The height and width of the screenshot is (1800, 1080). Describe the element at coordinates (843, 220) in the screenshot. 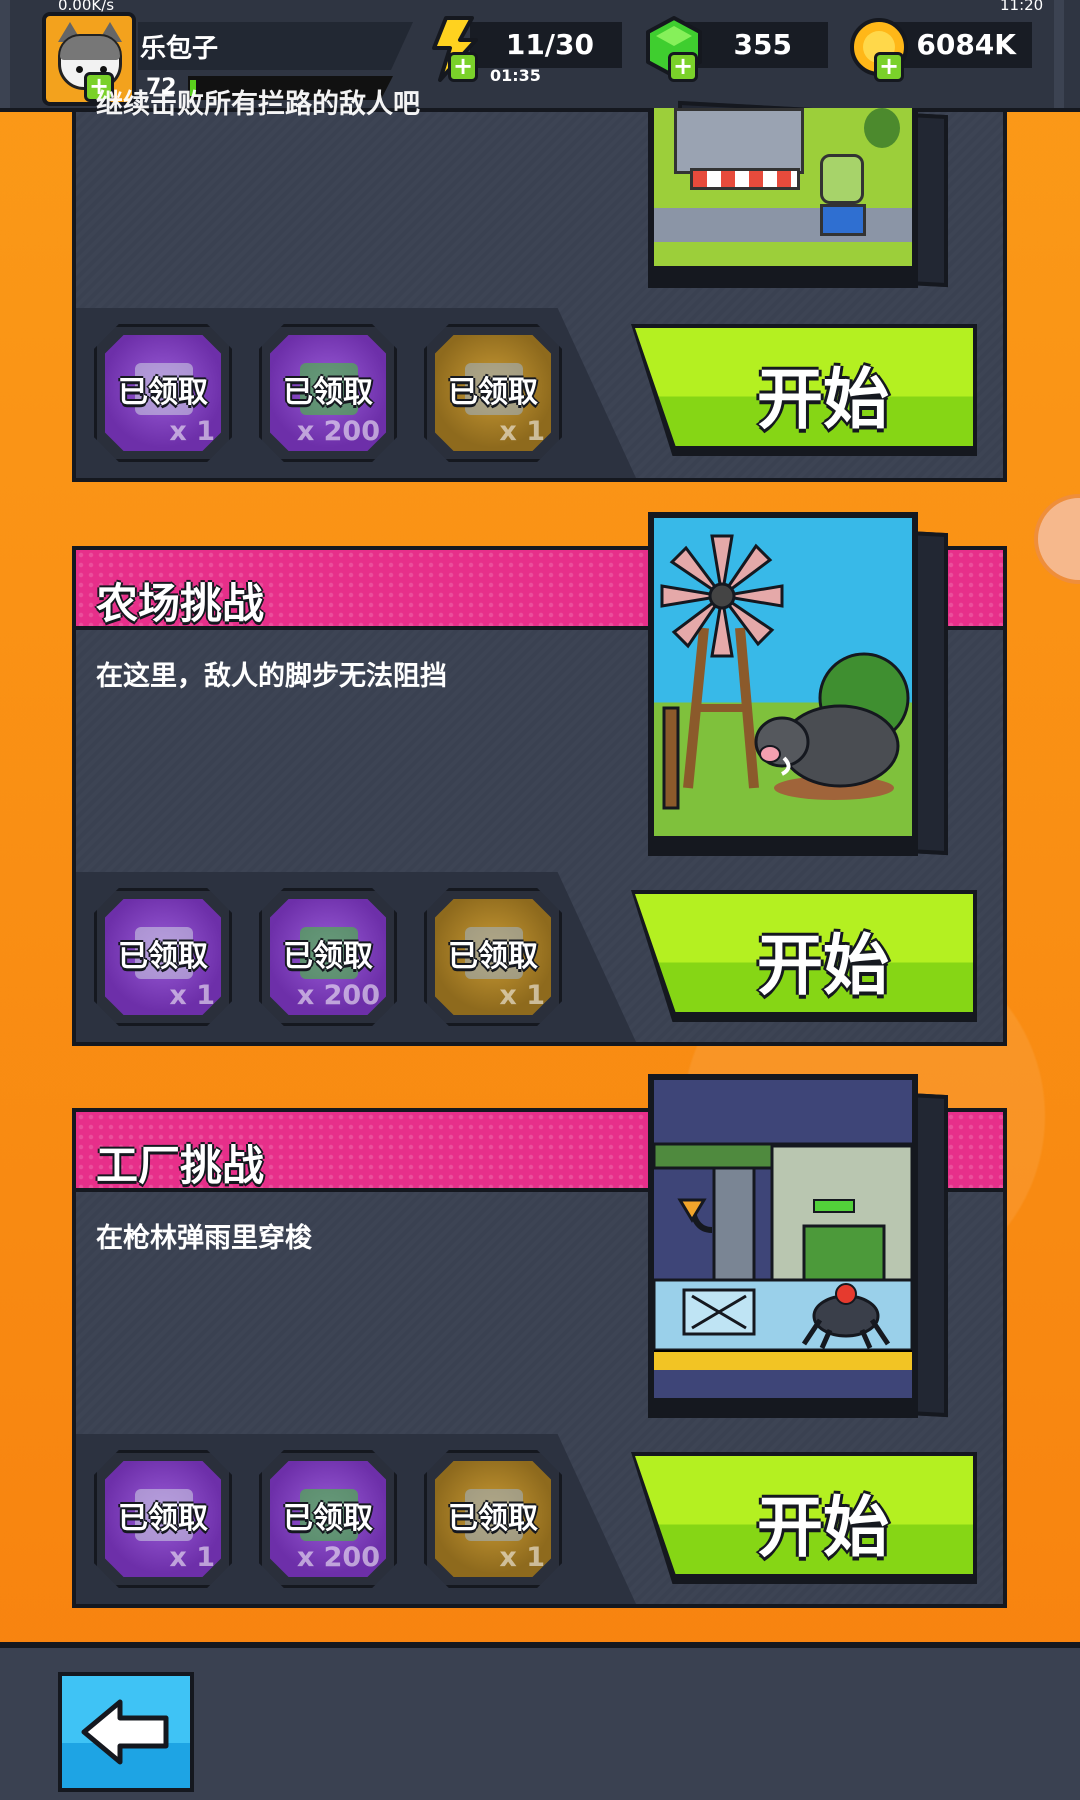

I see `zombie-body` at that location.